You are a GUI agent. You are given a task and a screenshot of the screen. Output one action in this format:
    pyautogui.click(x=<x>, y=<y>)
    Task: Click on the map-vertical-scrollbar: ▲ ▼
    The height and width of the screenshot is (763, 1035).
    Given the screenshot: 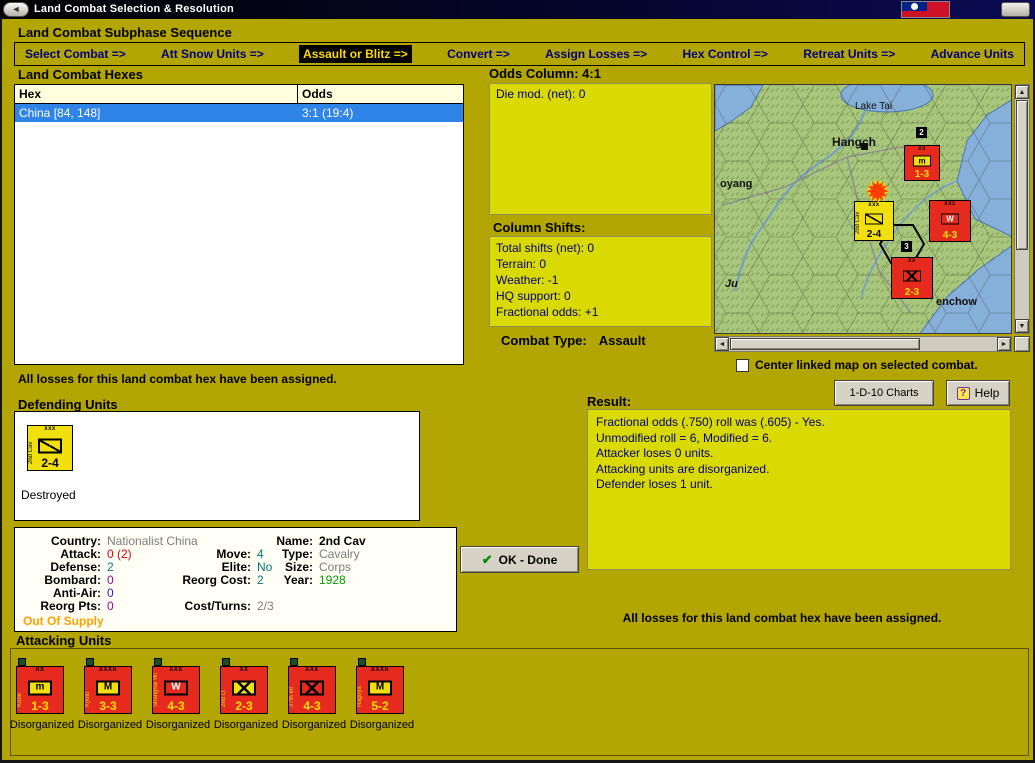 What is the action you would take?
    pyautogui.click(x=1022, y=209)
    